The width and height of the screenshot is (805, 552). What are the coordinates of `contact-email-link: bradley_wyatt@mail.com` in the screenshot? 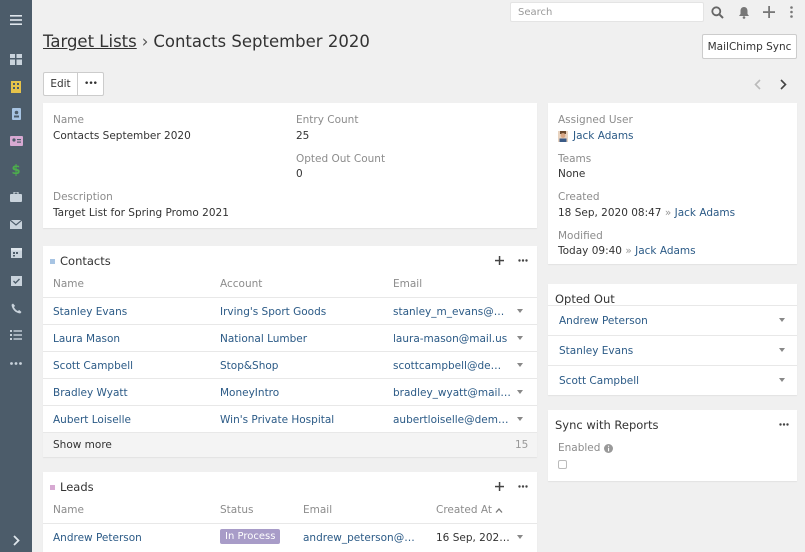 It's located at (452, 393).